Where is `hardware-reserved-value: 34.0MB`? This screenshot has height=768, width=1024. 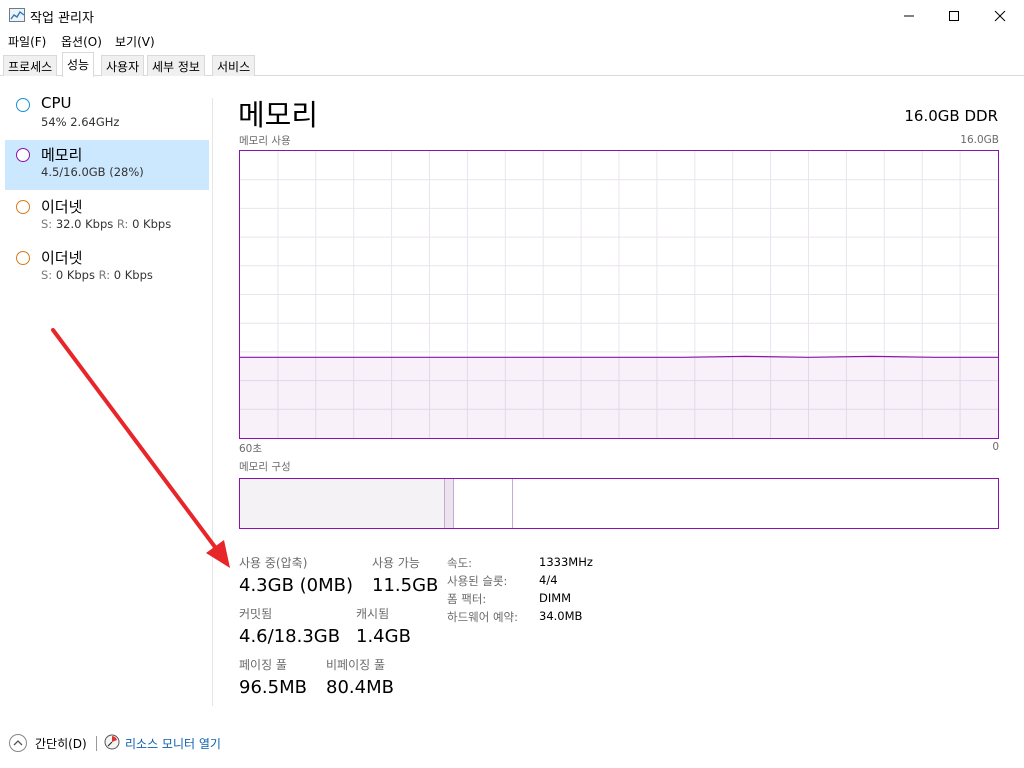 hardware-reserved-value: 34.0MB is located at coordinates (561, 616).